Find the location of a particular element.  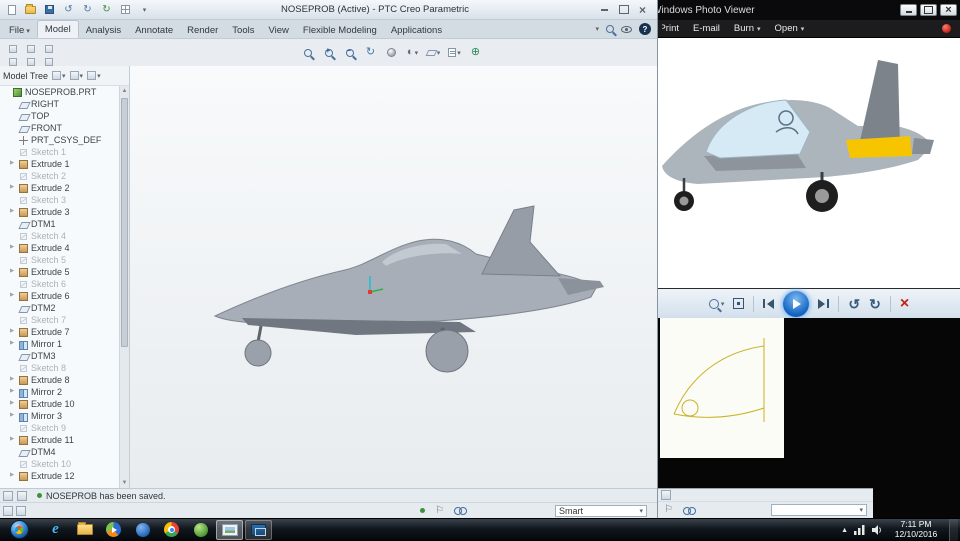

selection-filter-dropdown: Smart ▾ is located at coordinates (601, 510).